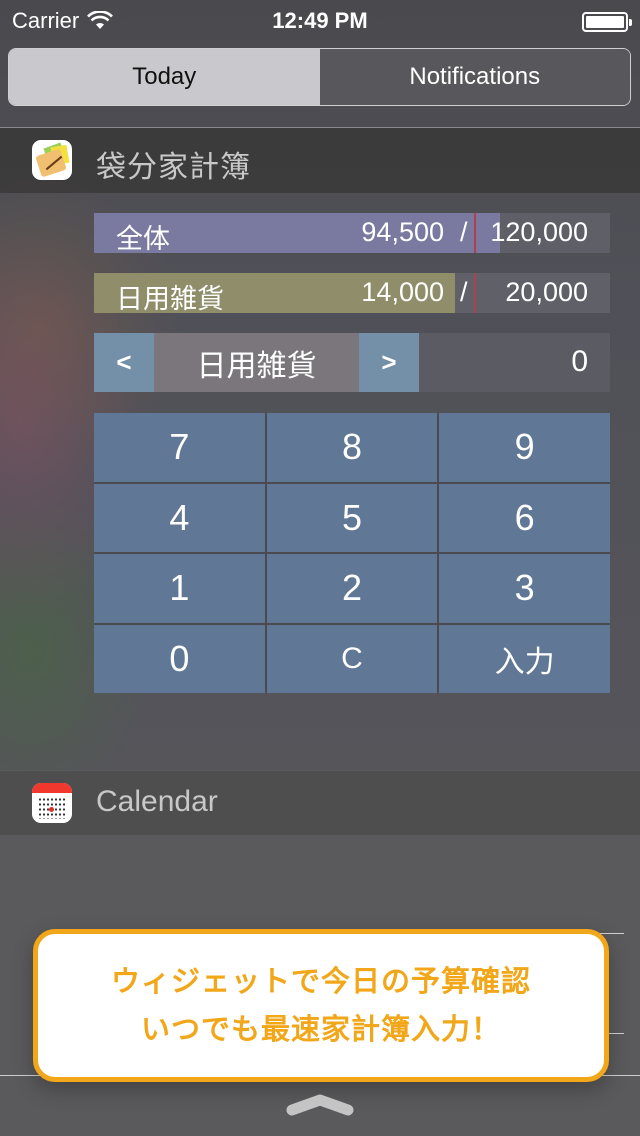  I want to click on key-7: 7, so click(179, 447).